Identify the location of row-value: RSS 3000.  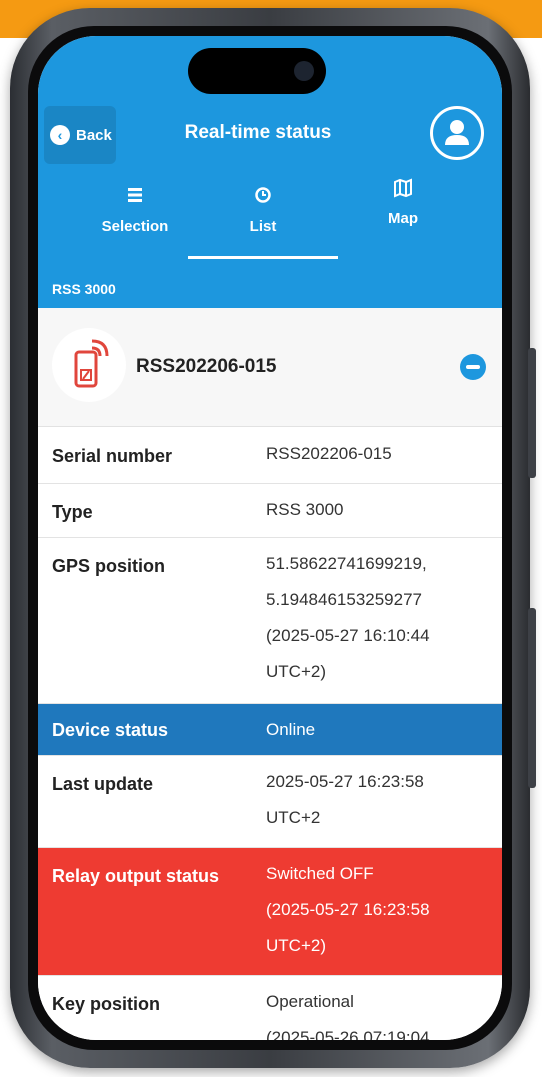
(305, 509).